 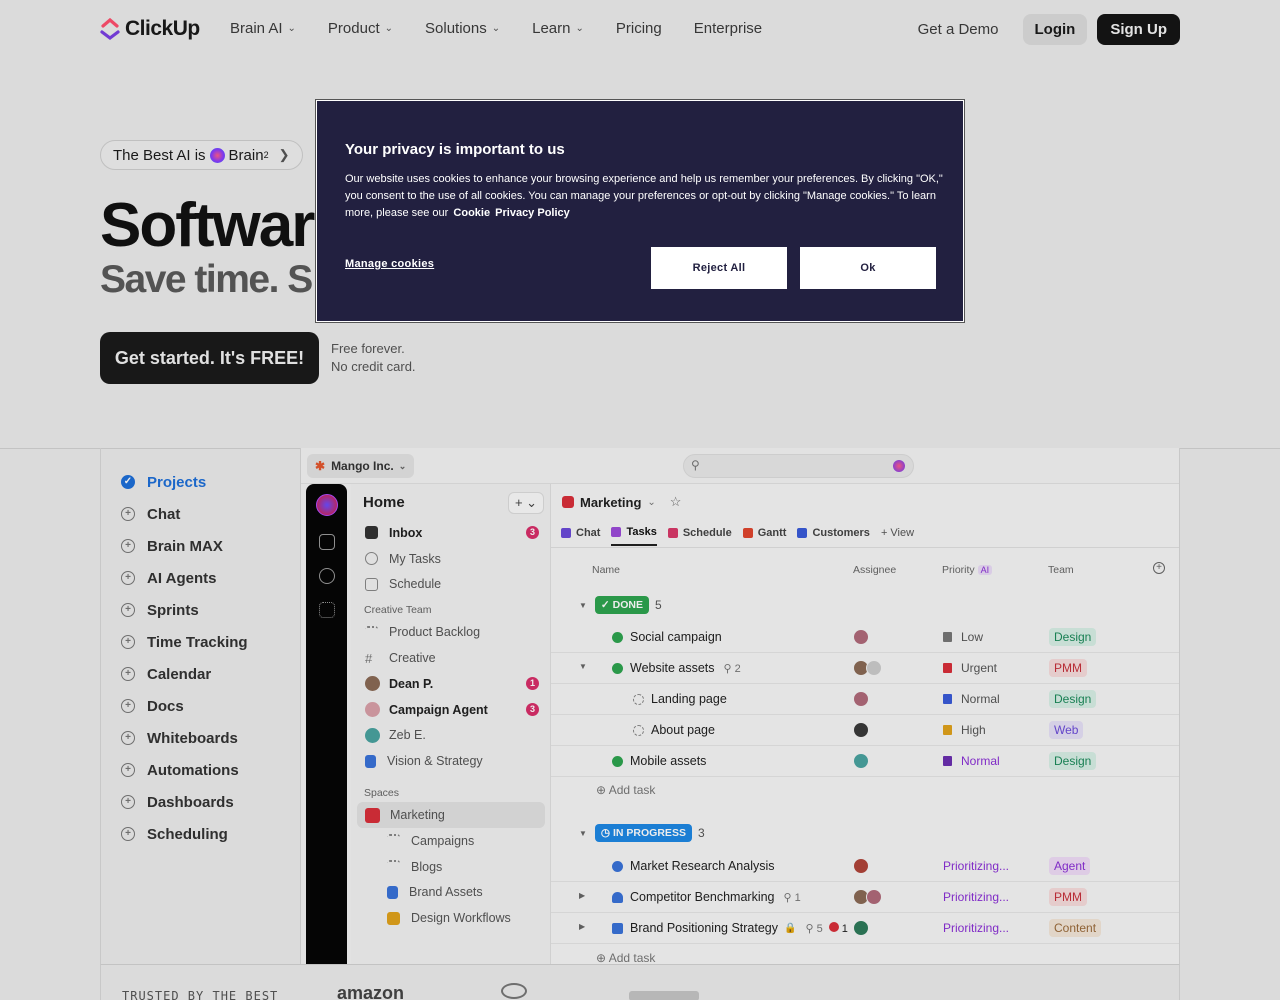 I want to click on home-icon, so click(x=326, y=505).